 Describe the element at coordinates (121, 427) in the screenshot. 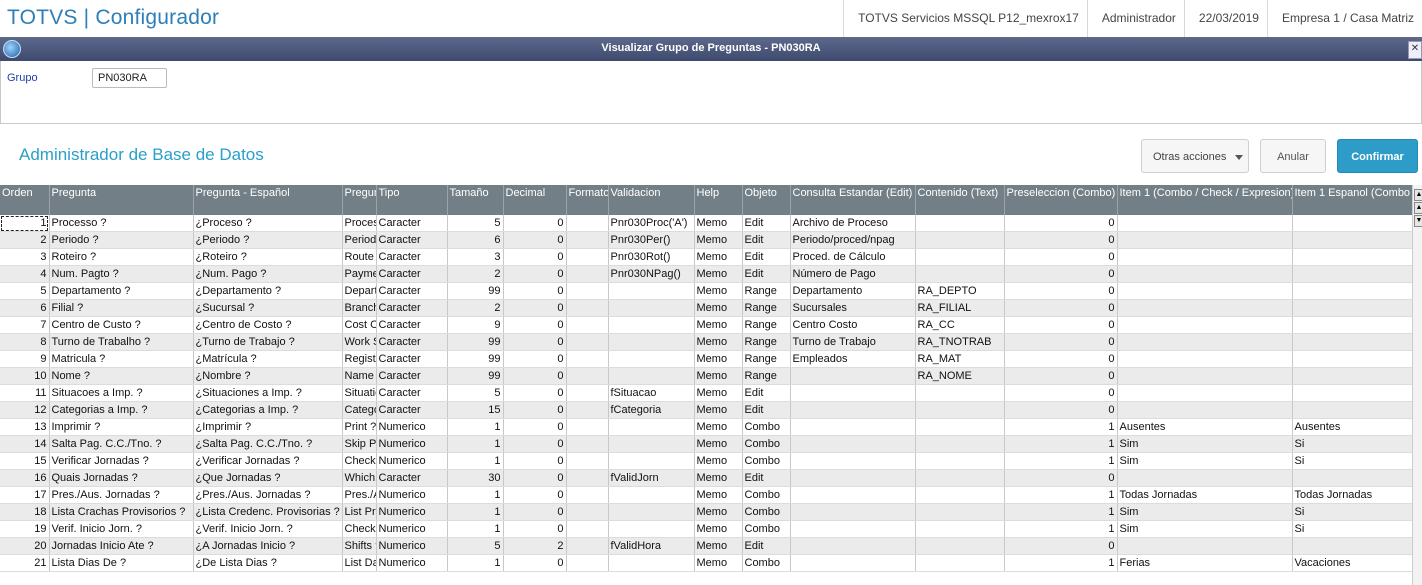

I see `table-cell: Imprimir ?` at that location.